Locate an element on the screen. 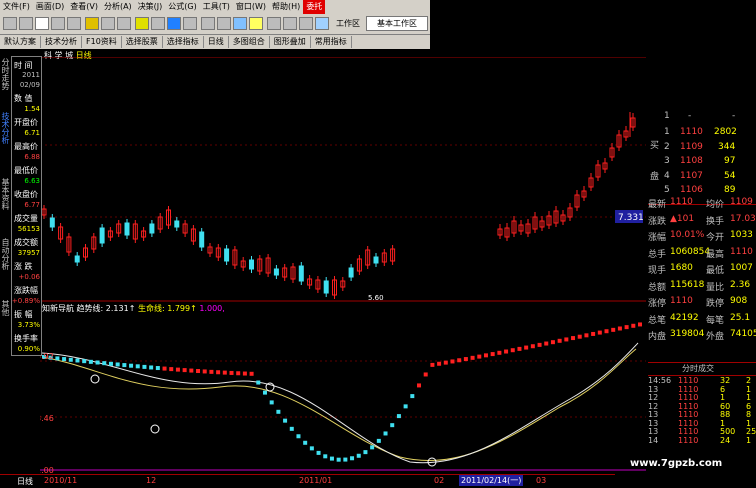  axis-label-2: 2011/01 is located at coordinates (316, 480).